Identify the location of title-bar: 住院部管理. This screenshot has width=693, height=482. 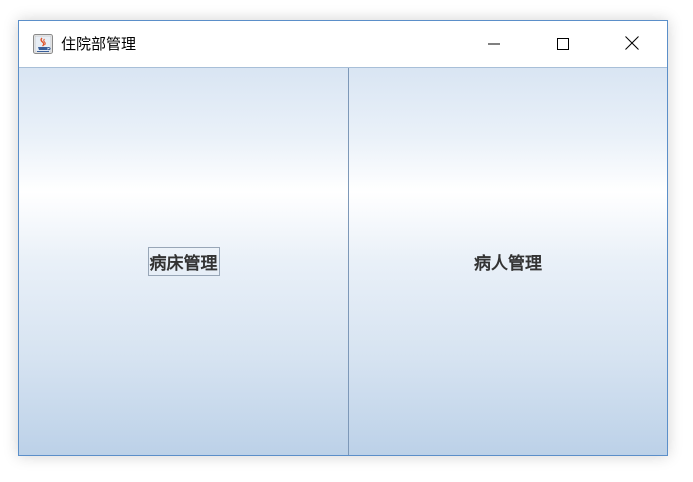
(343, 44).